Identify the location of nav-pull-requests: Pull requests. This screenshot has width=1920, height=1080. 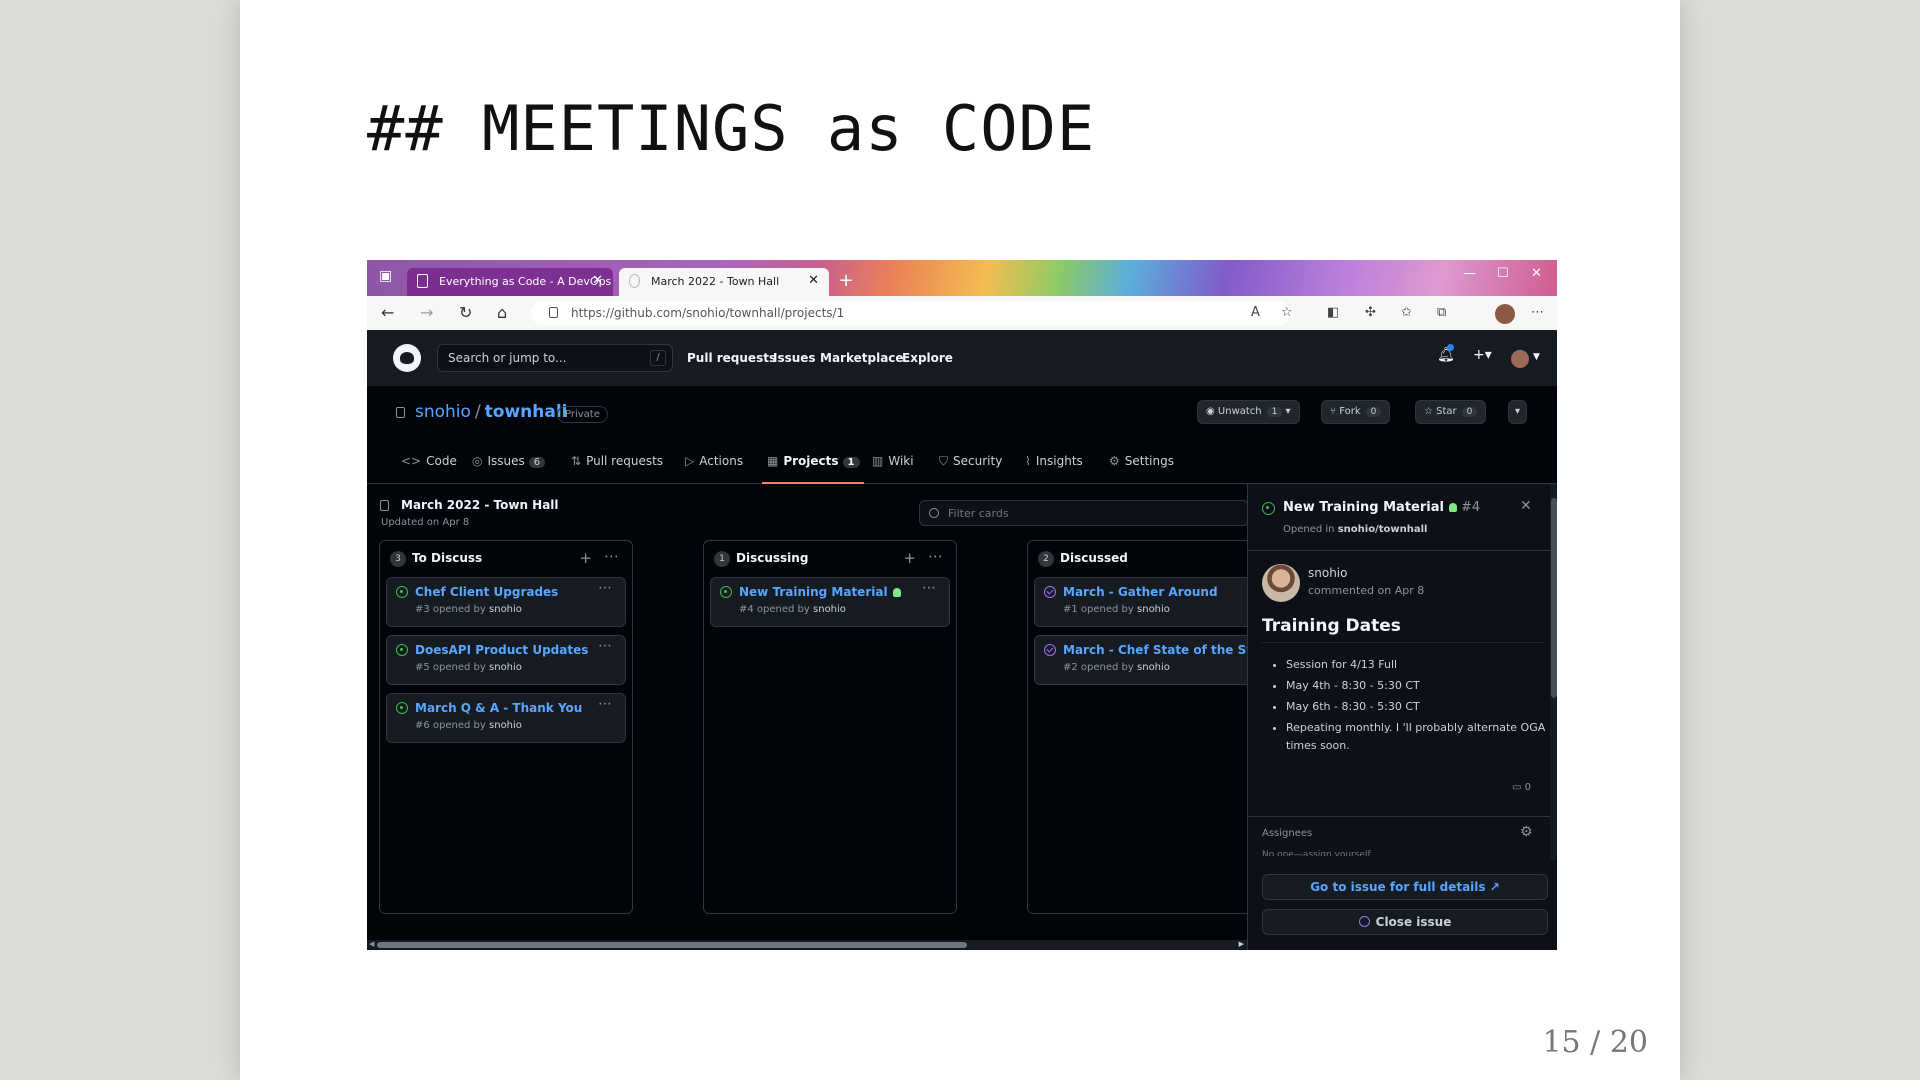
(731, 358).